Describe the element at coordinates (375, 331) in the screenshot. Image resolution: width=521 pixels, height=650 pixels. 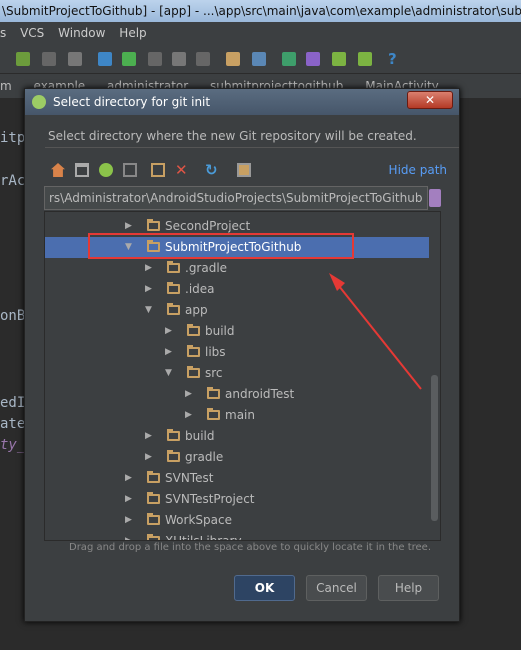
I see `annotation-arrow` at that location.